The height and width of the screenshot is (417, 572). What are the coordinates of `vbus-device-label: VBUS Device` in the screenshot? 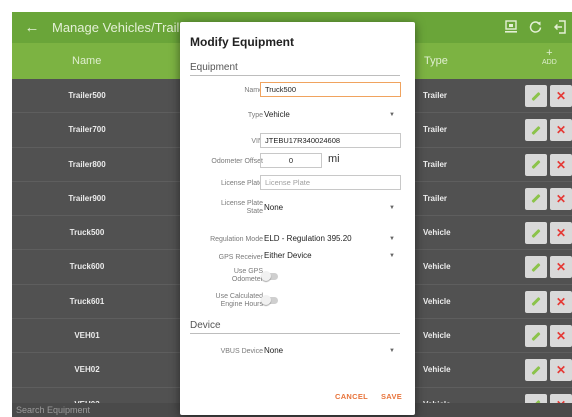 It's located at (241, 351).